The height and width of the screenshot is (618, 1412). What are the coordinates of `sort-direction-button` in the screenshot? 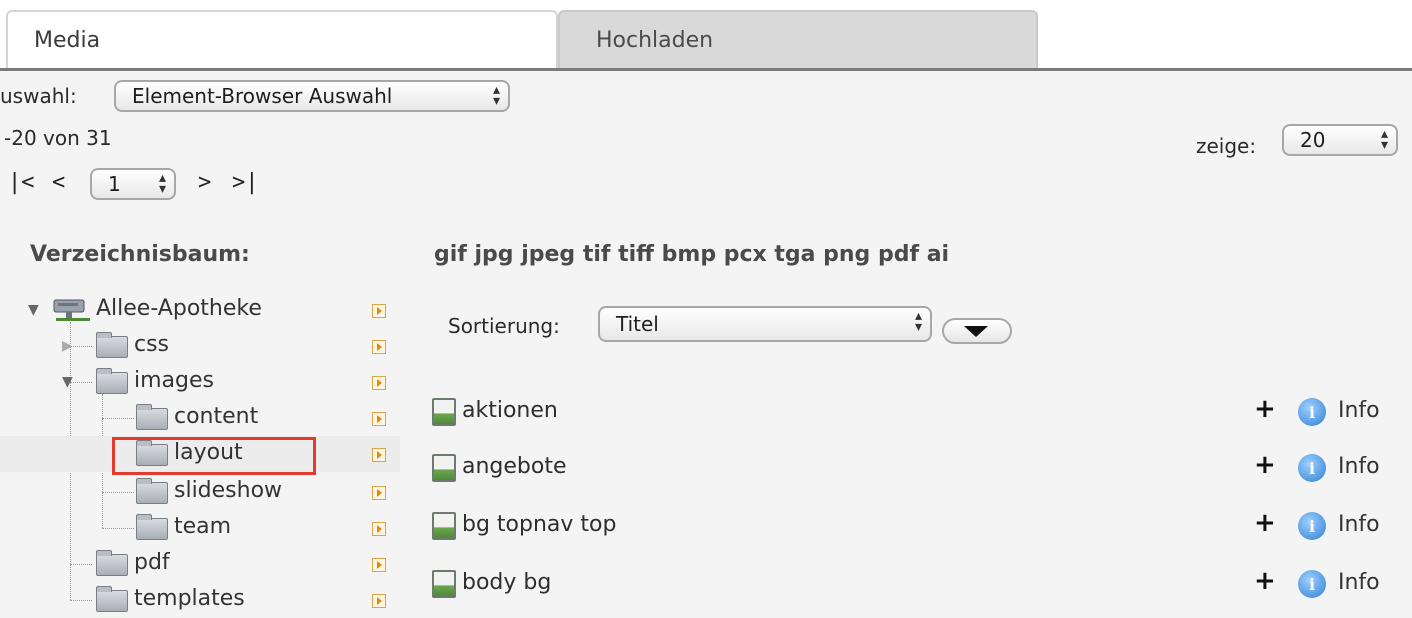 It's located at (977, 331).